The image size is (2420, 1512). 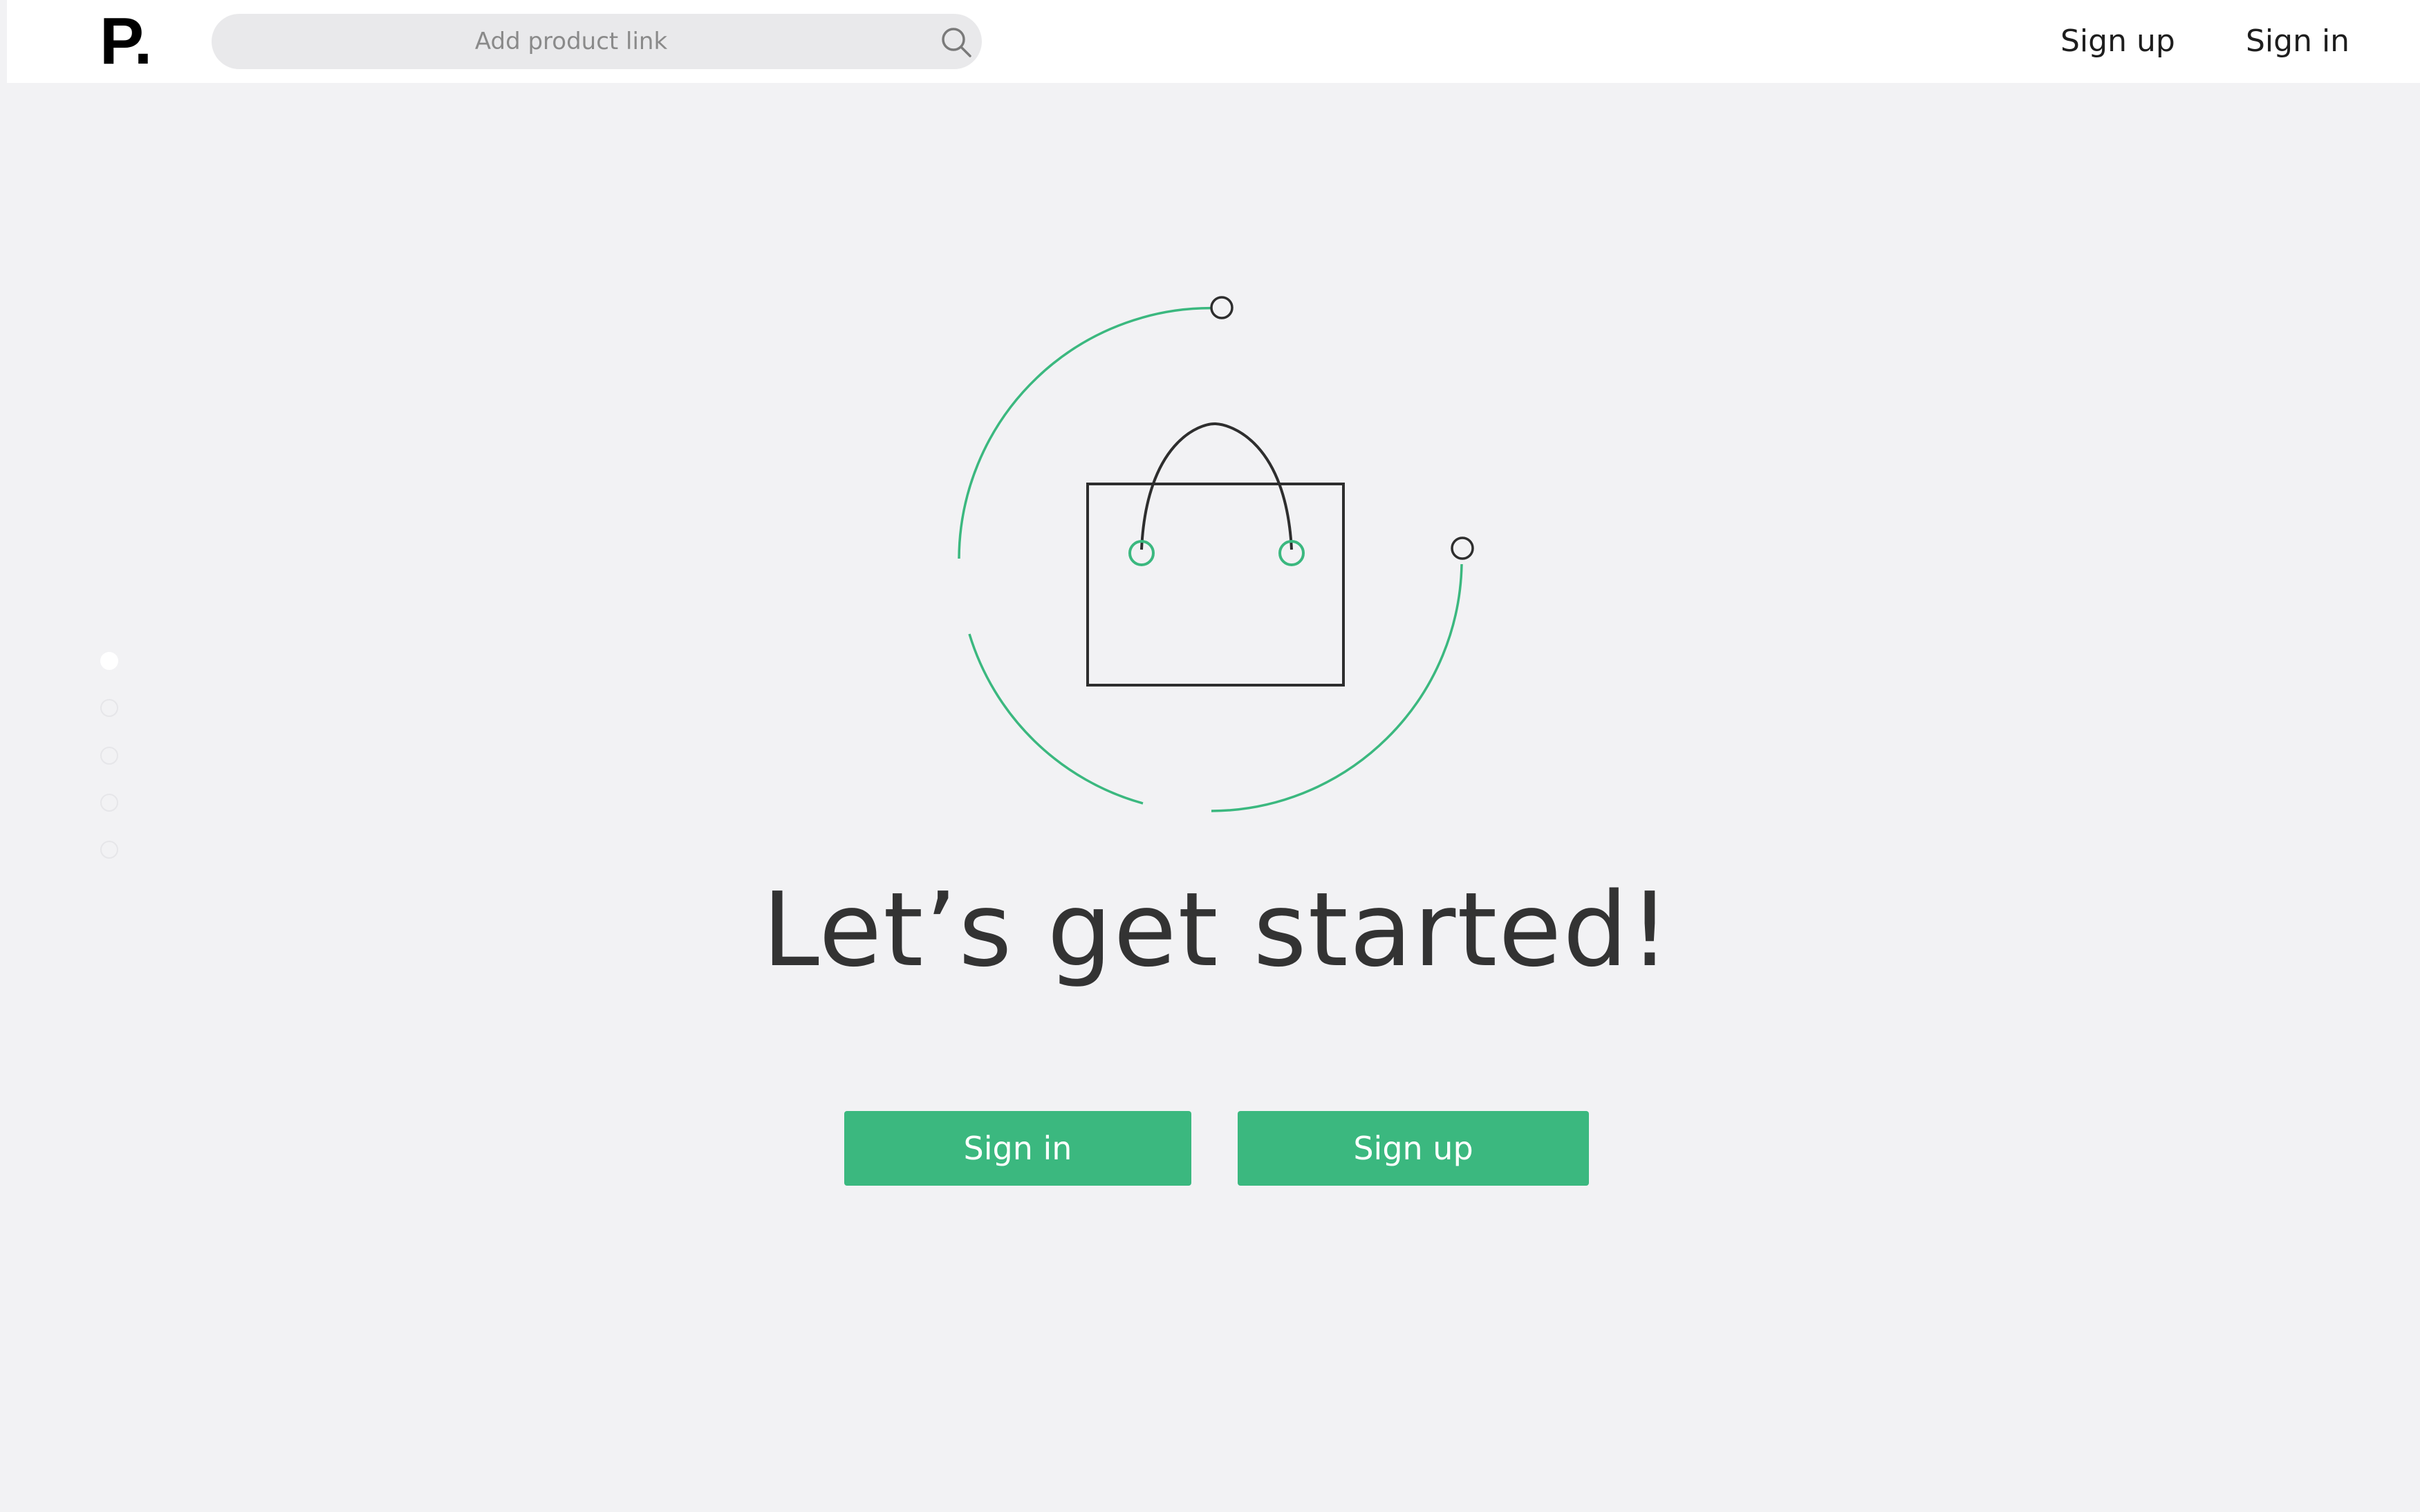 I want to click on nav-sign-up-link: Sign up, so click(x=2117, y=41).